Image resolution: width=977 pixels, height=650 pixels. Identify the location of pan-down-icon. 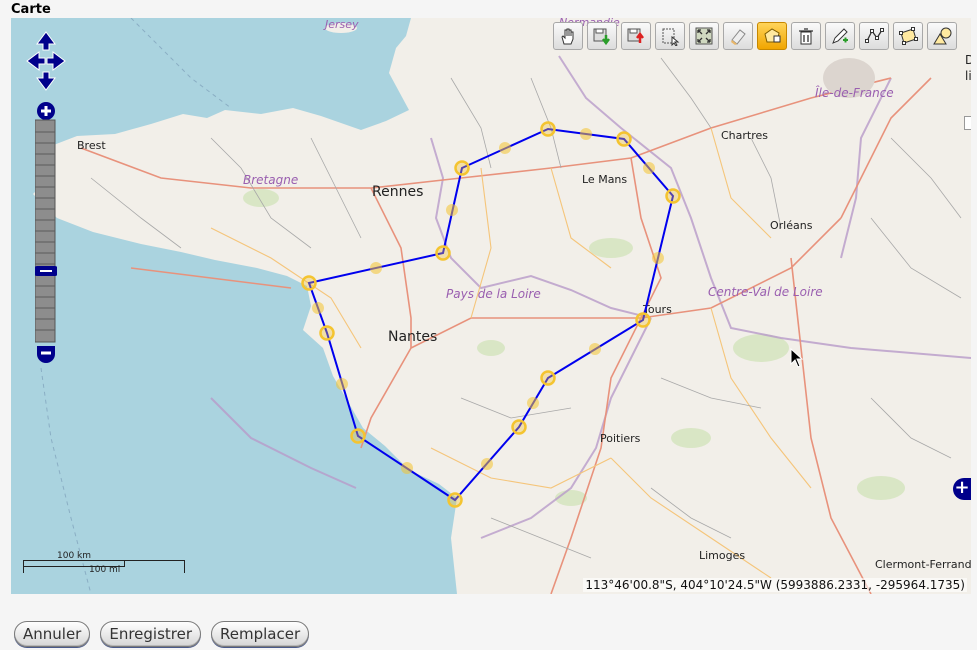
(46, 81).